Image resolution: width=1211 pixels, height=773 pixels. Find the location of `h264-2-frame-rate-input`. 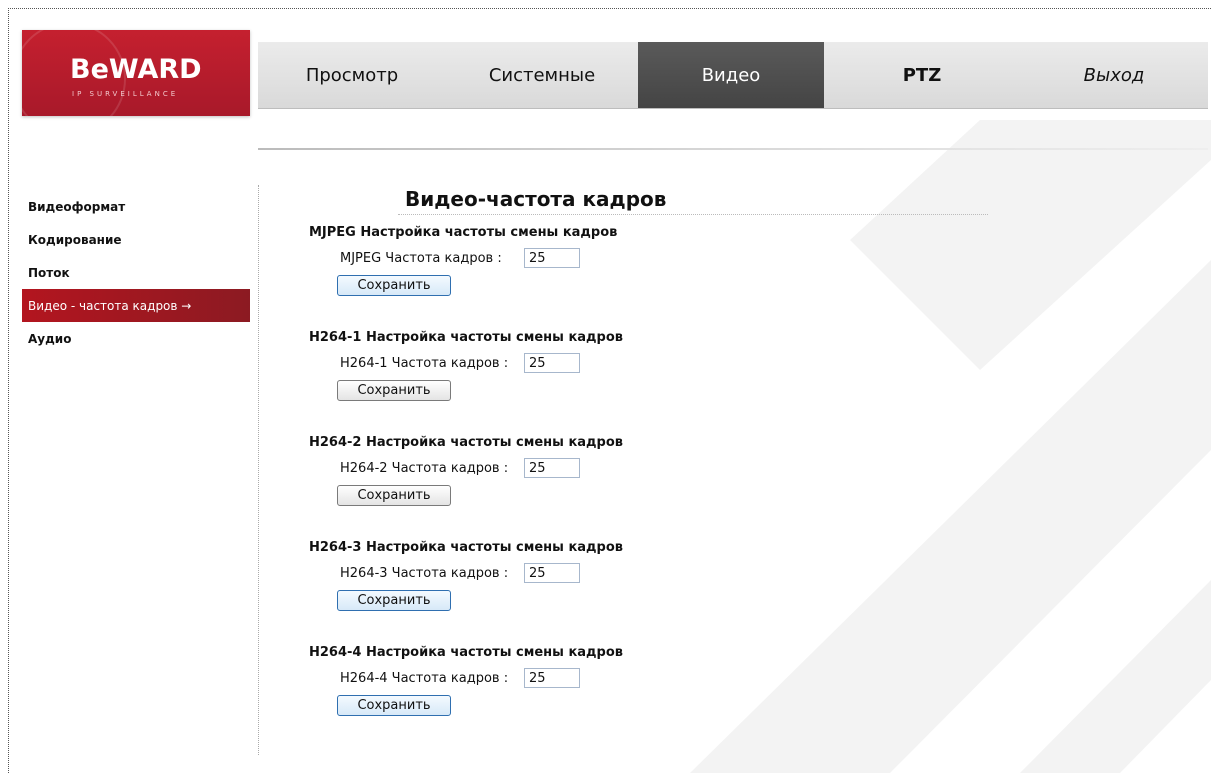

h264-2-frame-rate-input is located at coordinates (552, 468).